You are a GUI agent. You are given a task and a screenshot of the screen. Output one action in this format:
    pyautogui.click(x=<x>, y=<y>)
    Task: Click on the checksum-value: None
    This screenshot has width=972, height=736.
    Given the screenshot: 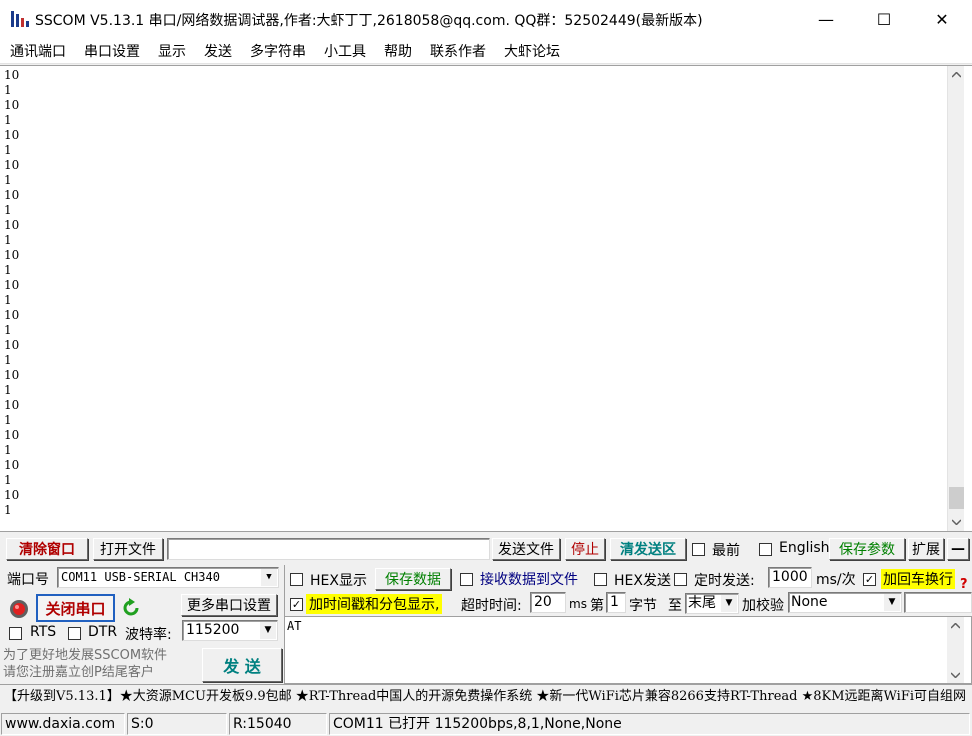 What is the action you would take?
    pyautogui.click(x=809, y=602)
    